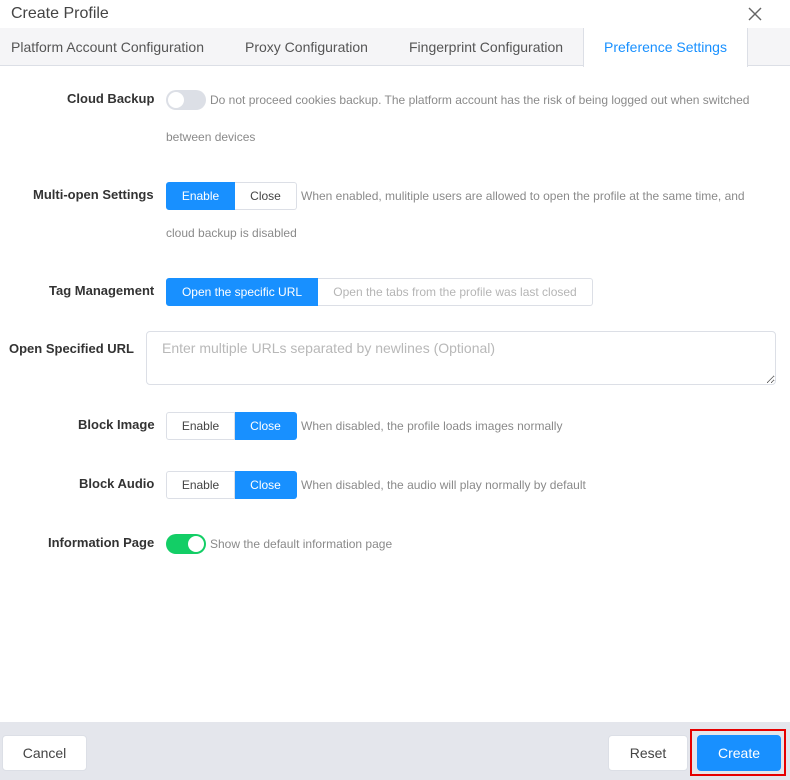  I want to click on tab-proxy-configuration: Proxy Configuration, so click(306, 47).